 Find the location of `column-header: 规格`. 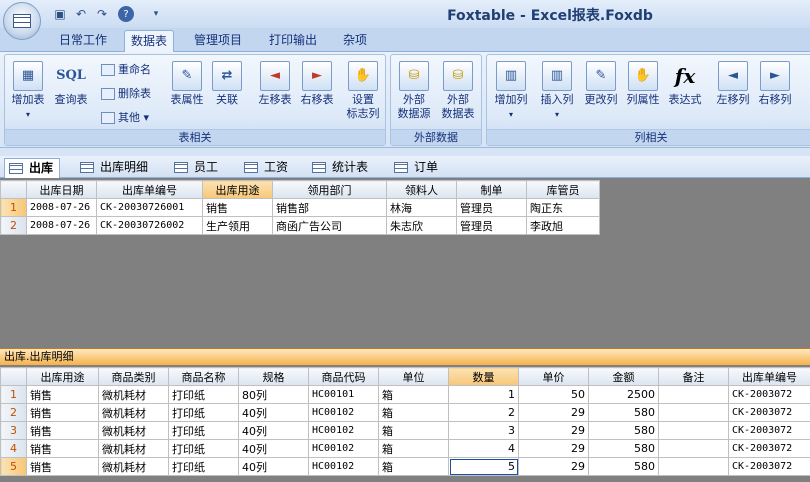

column-header: 规格 is located at coordinates (273, 376).